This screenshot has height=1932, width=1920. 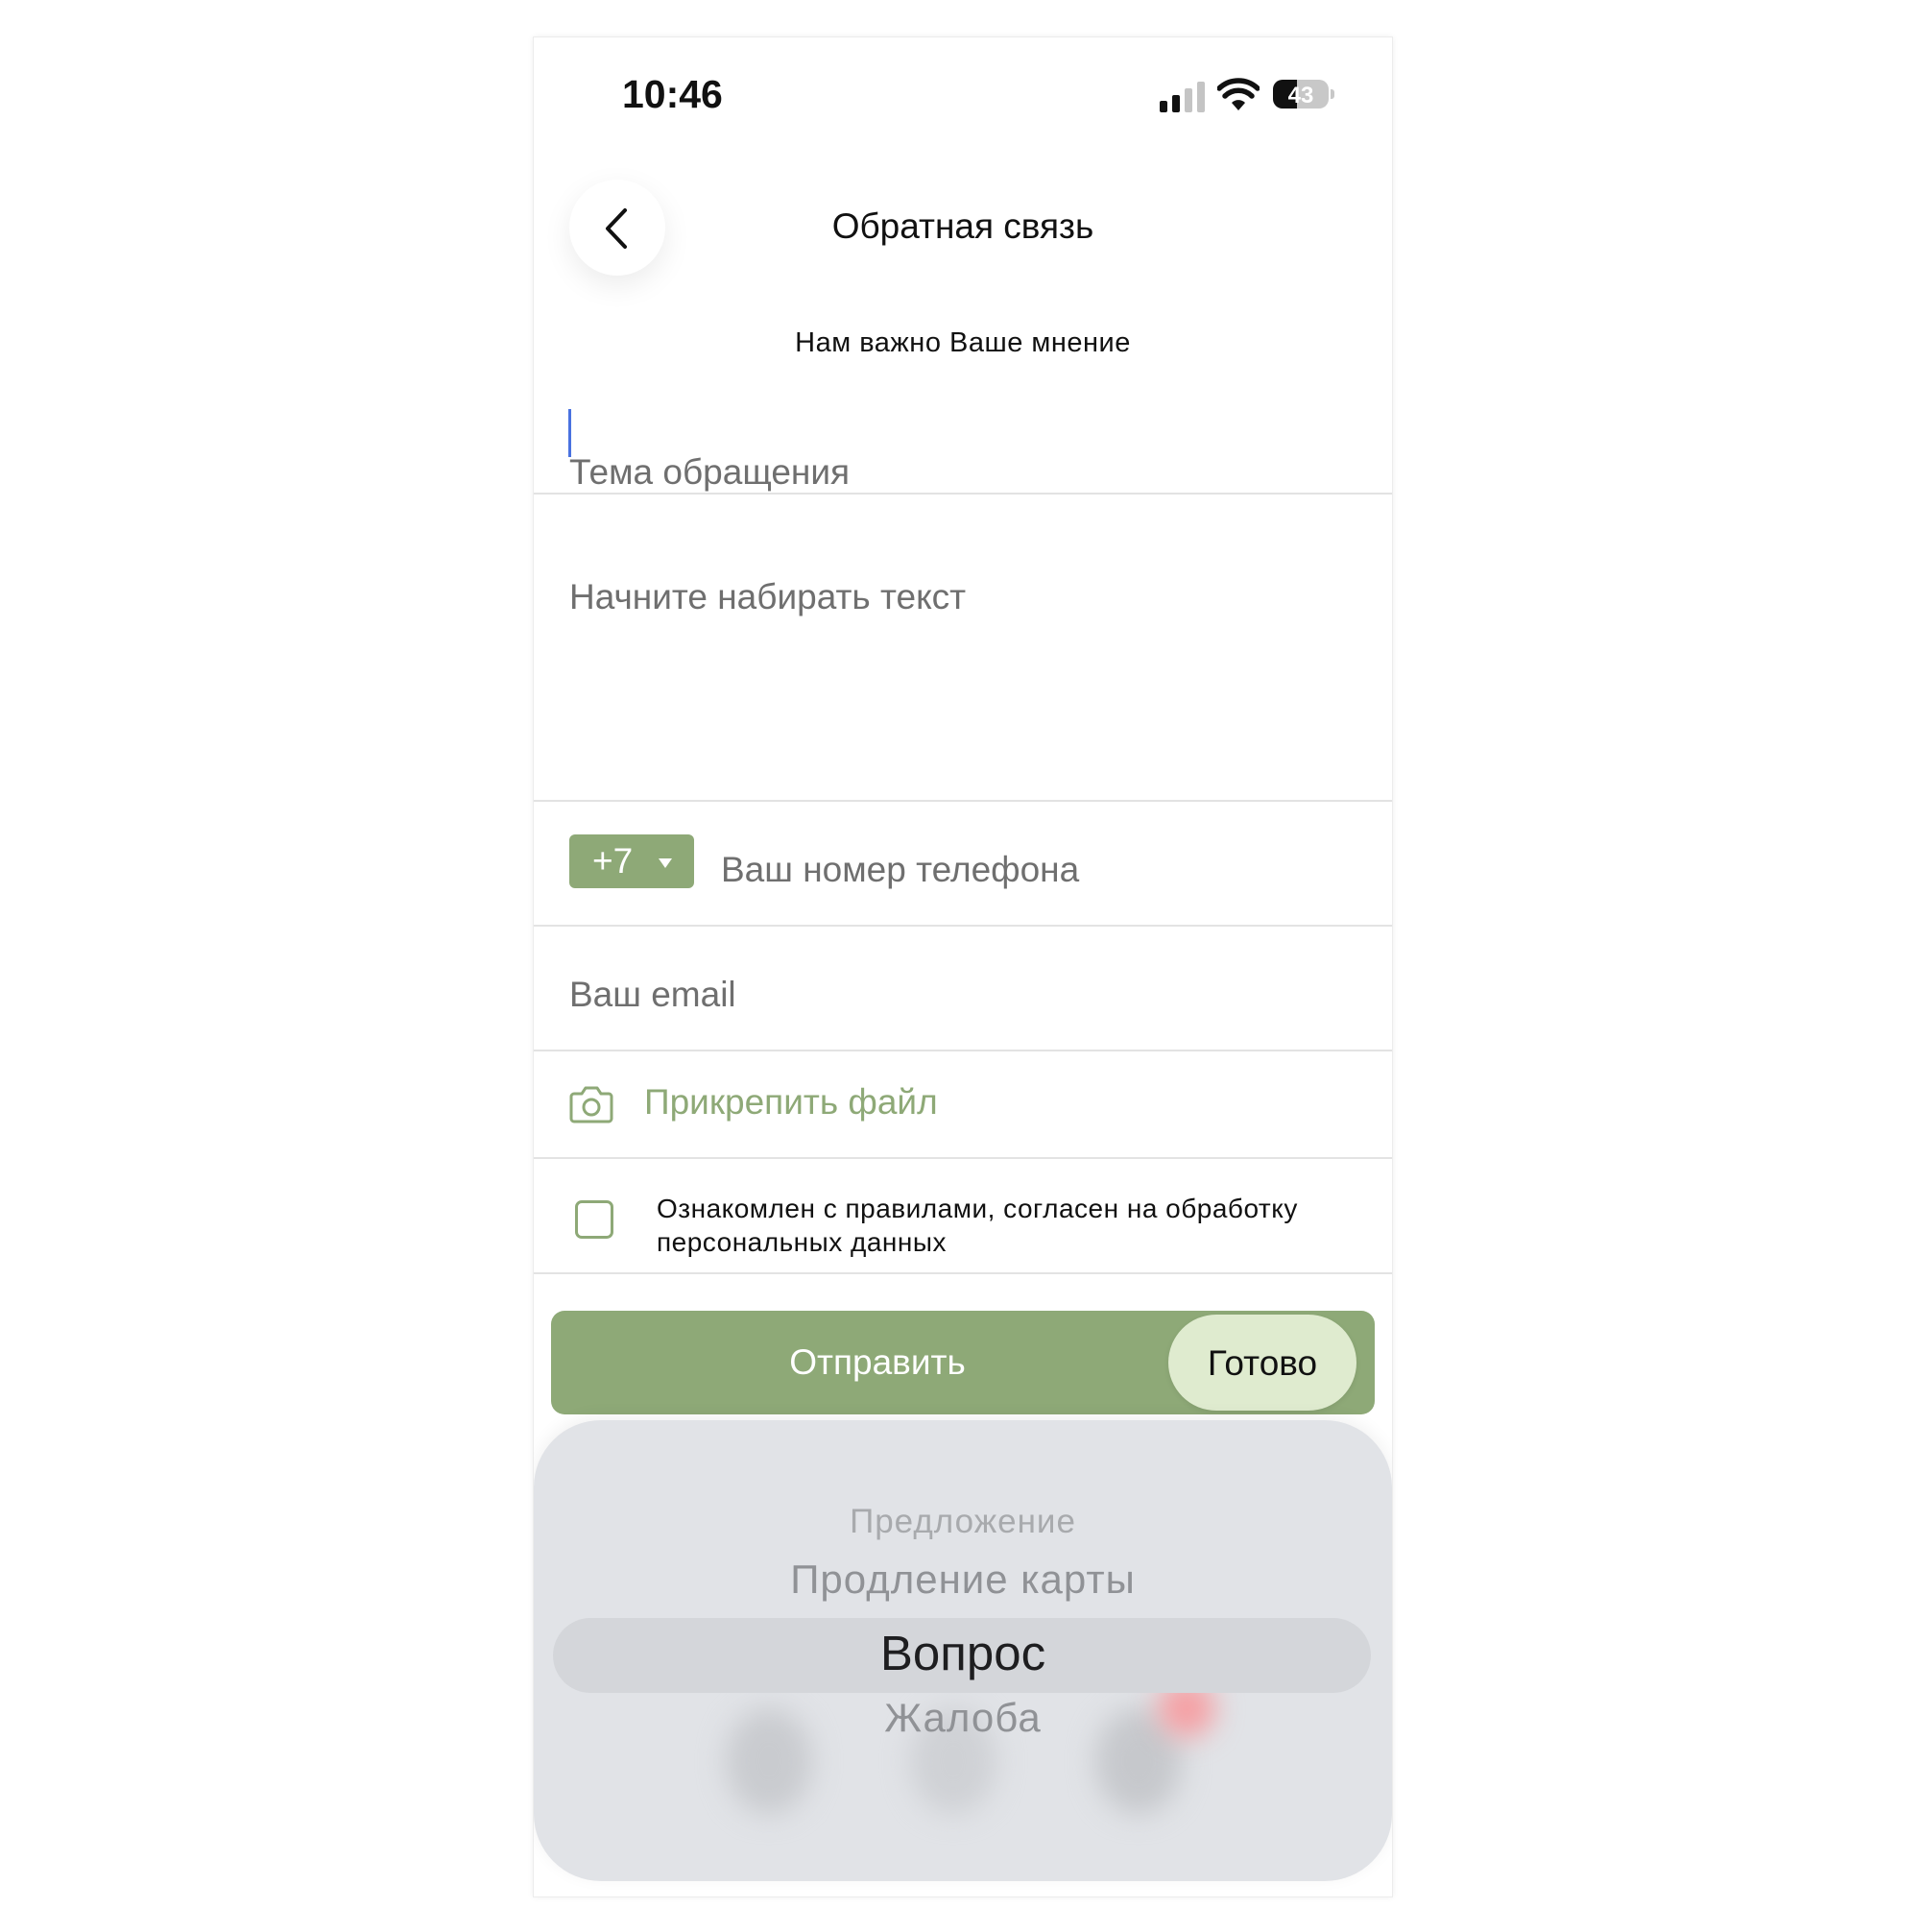 I want to click on submit-button: Отправить Готово, so click(x=963, y=1362).